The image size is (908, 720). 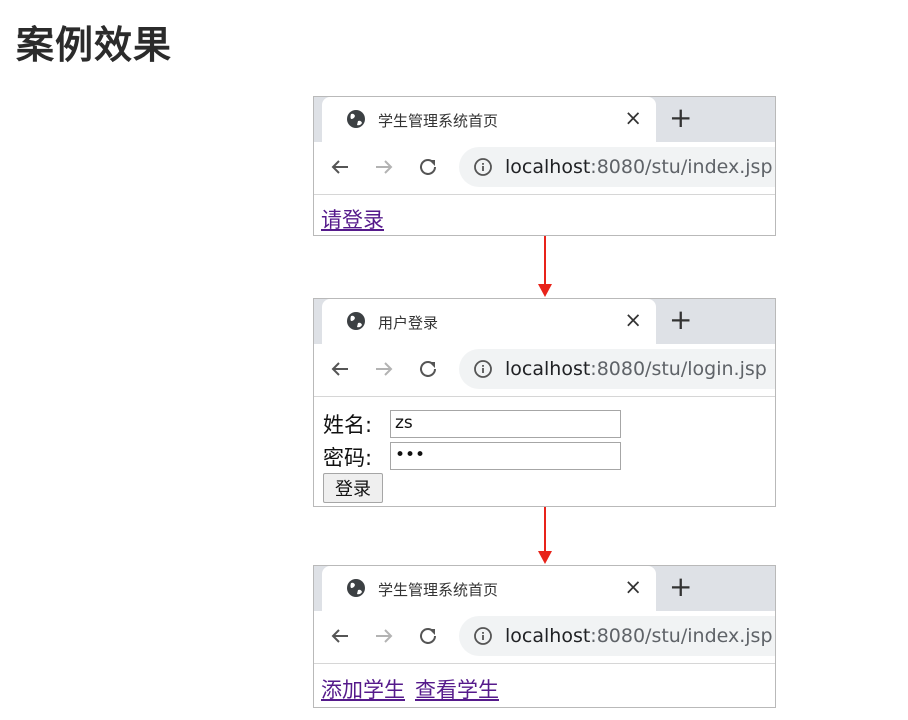 I want to click on name-input: zs, so click(x=505, y=424).